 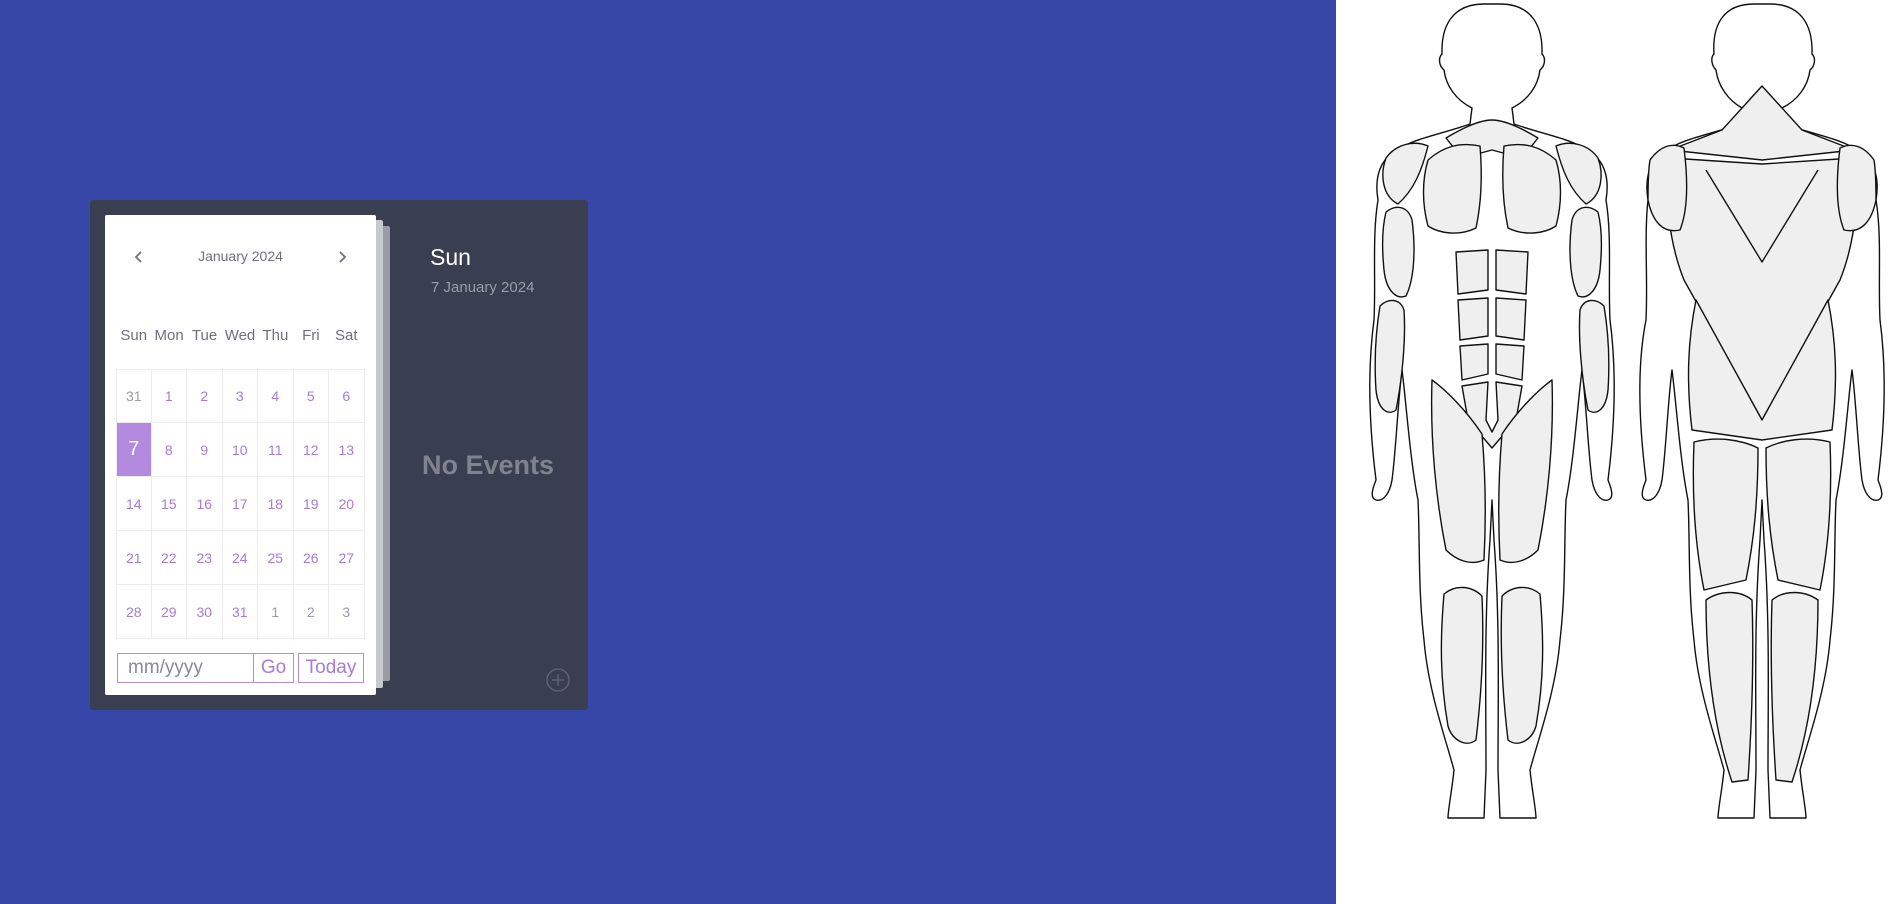 I want to click on day-cell: 15, so click(x=169, y=504).